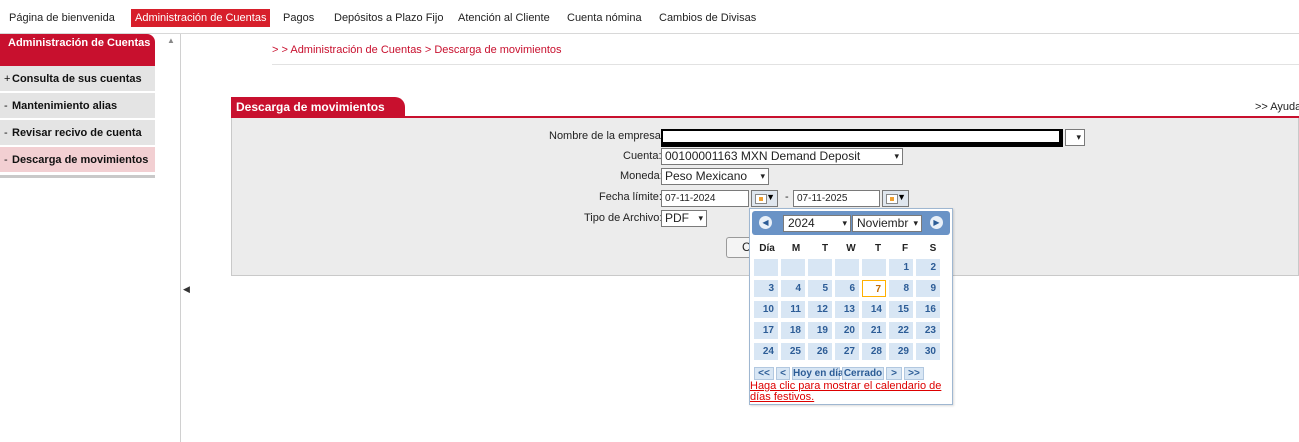 Image resolution: width=1299 pixels, height=442 pixels. I want to click on calendar-month-select: Noviembr ▾, so click(887, 223).